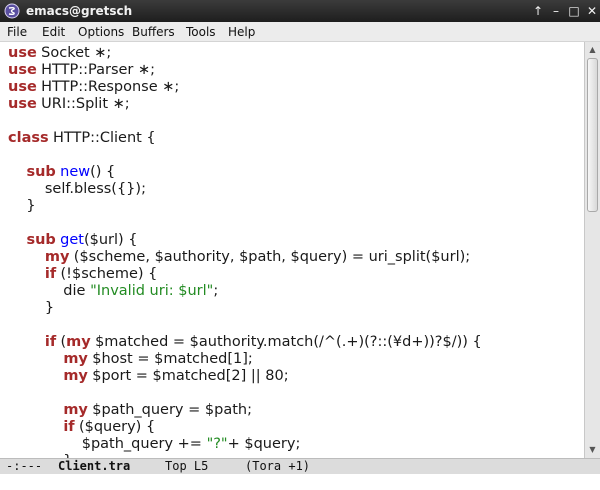 This screenshot has height=490, width=600. I want to click on code-token: Socket ∗;, so click(76, 53).